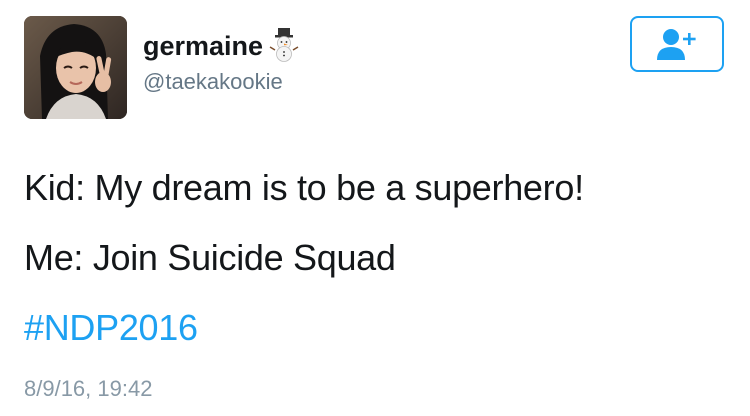  Describe the element at coordinates (203, 46) in the screenshot. I see `display-name-text: germaine` at that location.